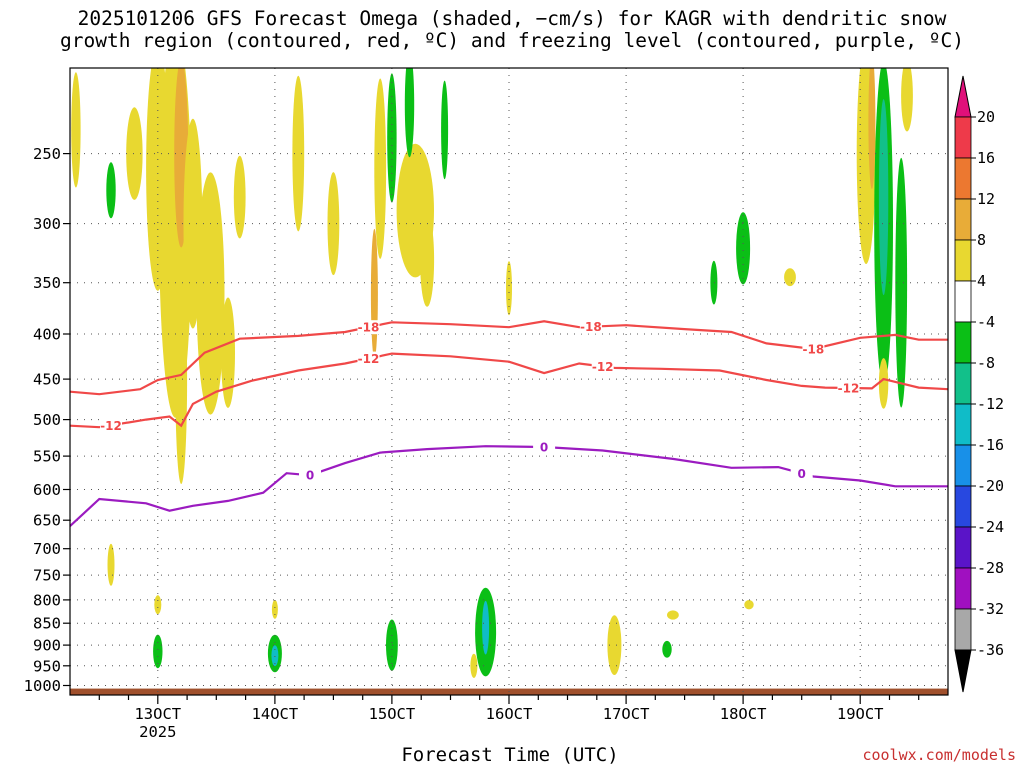  Describe the element at coordinates (849, 389) in the screenshot. I see `contour-label-1-3: -12` at that location.